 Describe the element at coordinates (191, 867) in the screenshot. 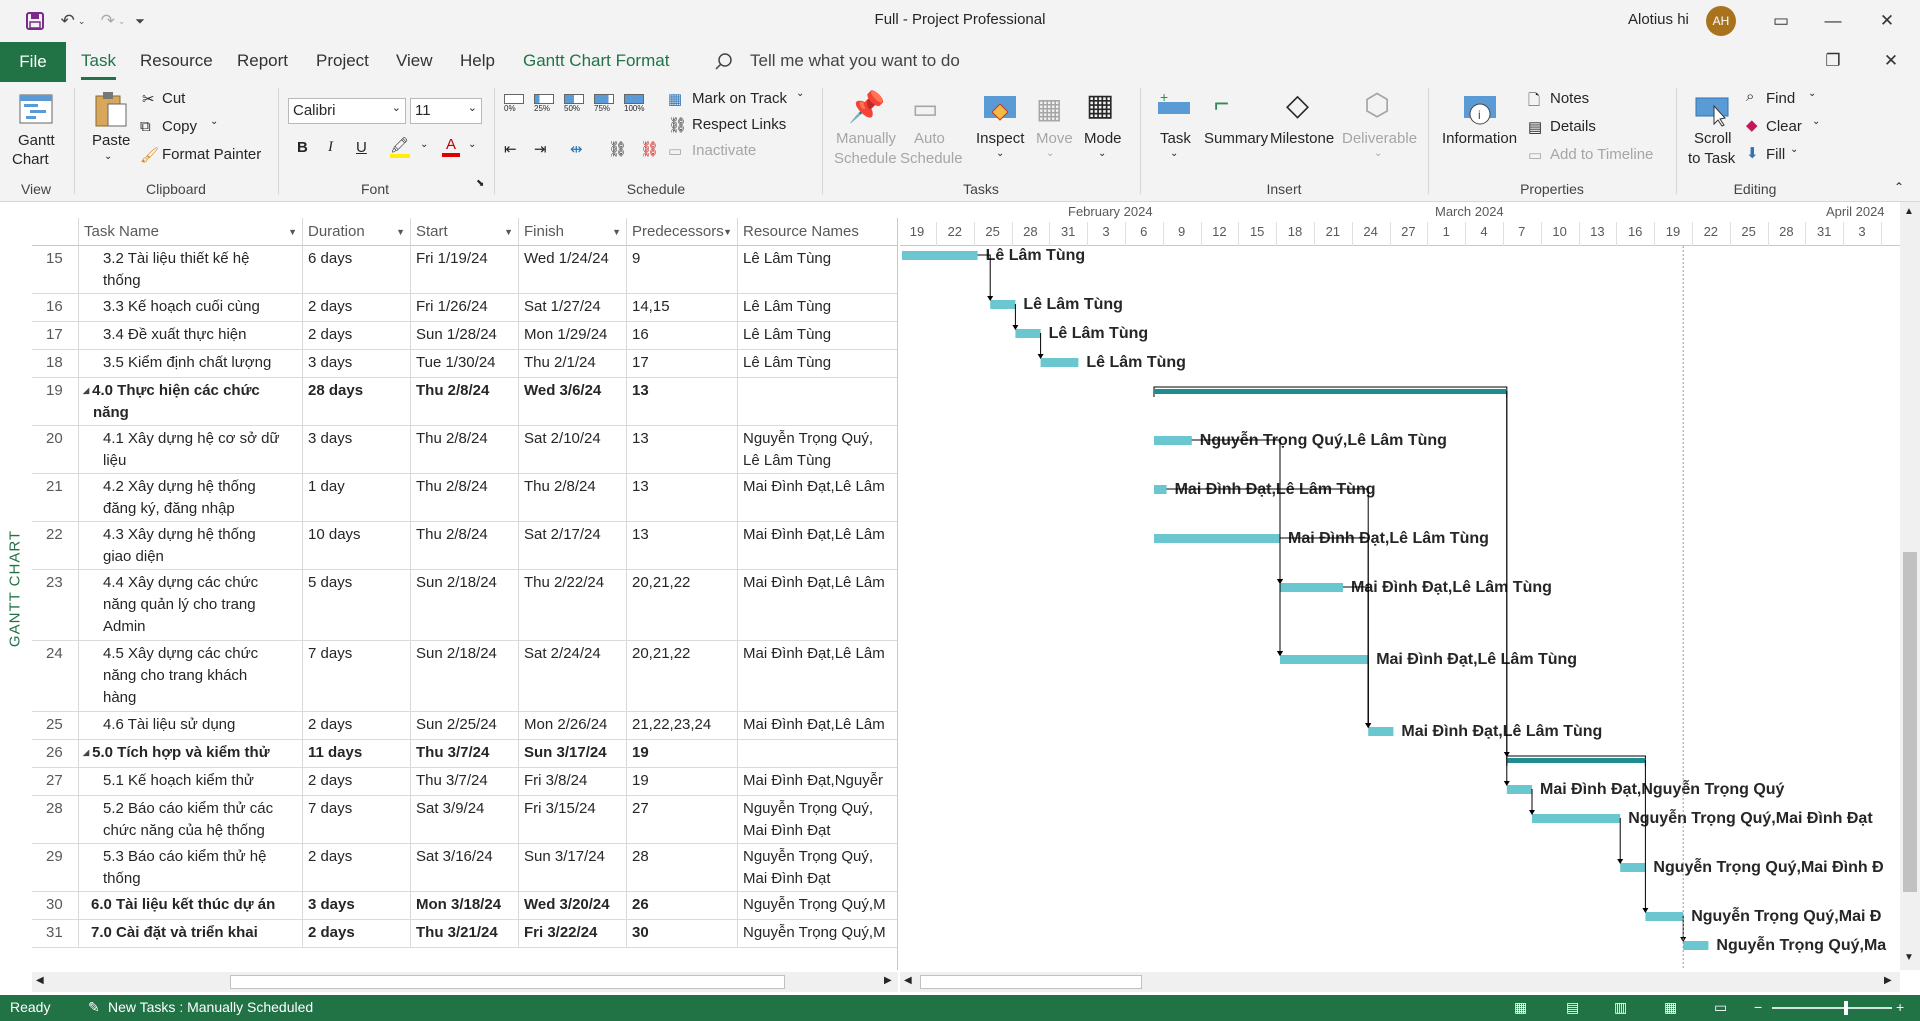

I see `task-name-cell: 5.3 Báo cáo kiểm thử hệ thống` at that location.